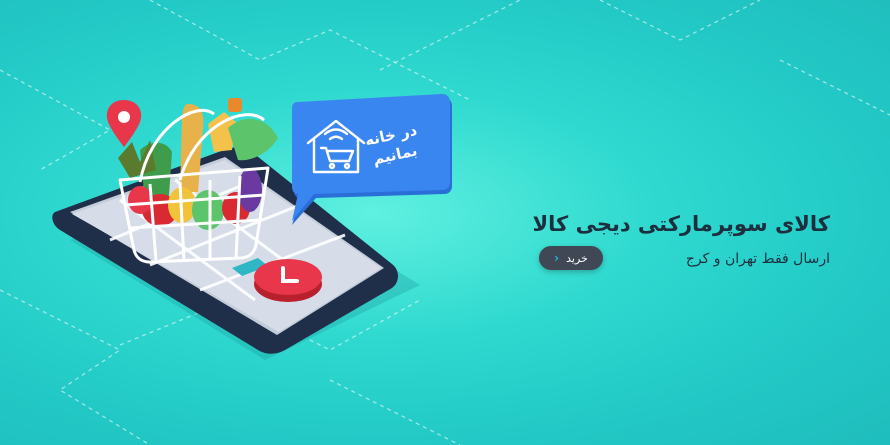 The image size is (890, 445). What do you see at coordinates (124, 123) in the screenshot?
I see `map-pin-icon` at bounding box center [124, 123].